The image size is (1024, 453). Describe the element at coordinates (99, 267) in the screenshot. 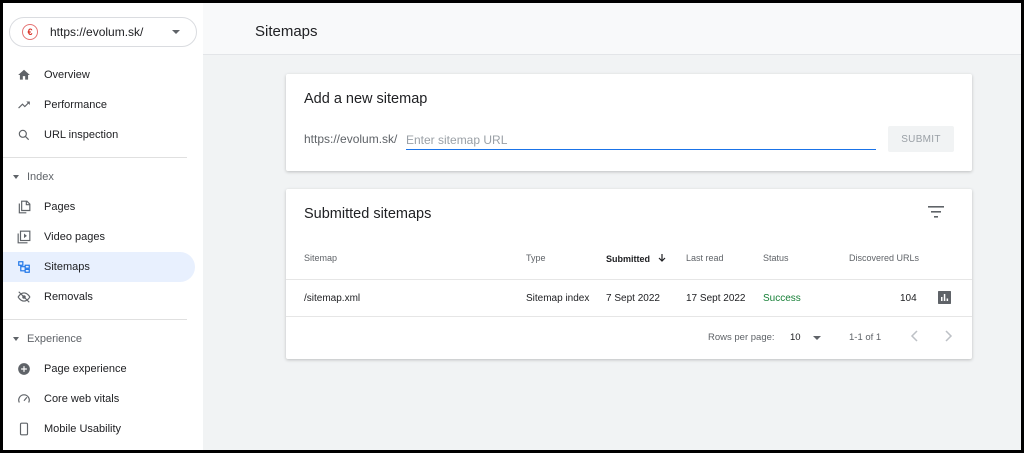

I see `sidebar-item-sitemaps: Sitemaps` at that location.